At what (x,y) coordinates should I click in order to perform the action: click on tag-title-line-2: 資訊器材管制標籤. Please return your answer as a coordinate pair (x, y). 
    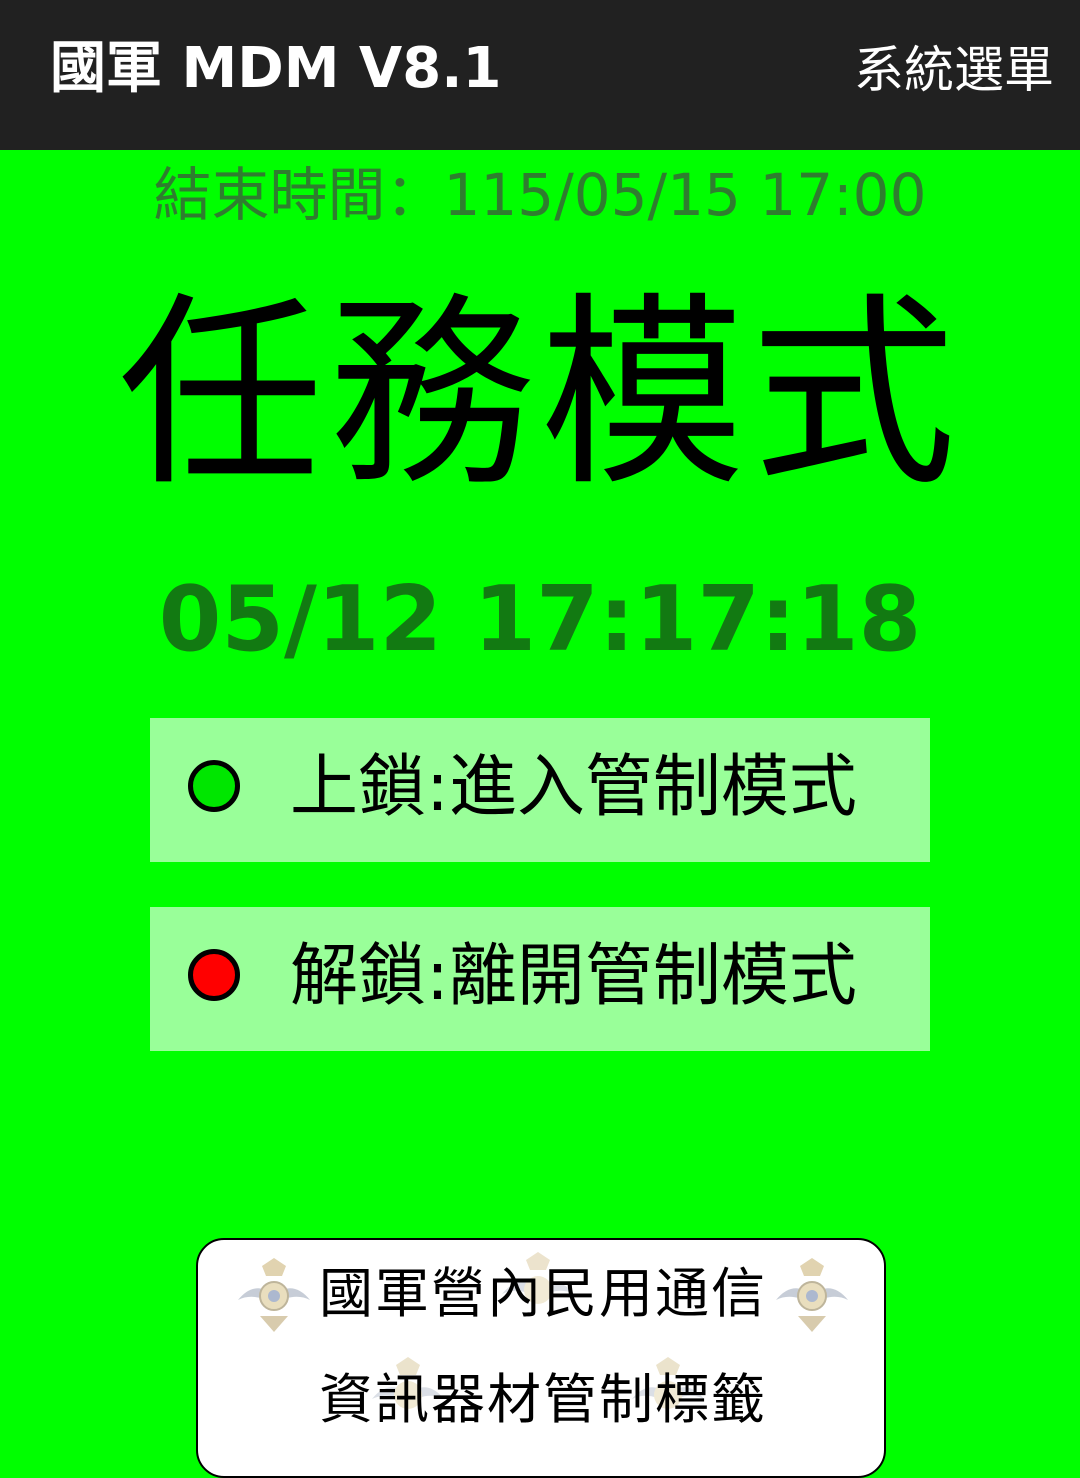
    Looking at the image, I should click on (543, 1399).